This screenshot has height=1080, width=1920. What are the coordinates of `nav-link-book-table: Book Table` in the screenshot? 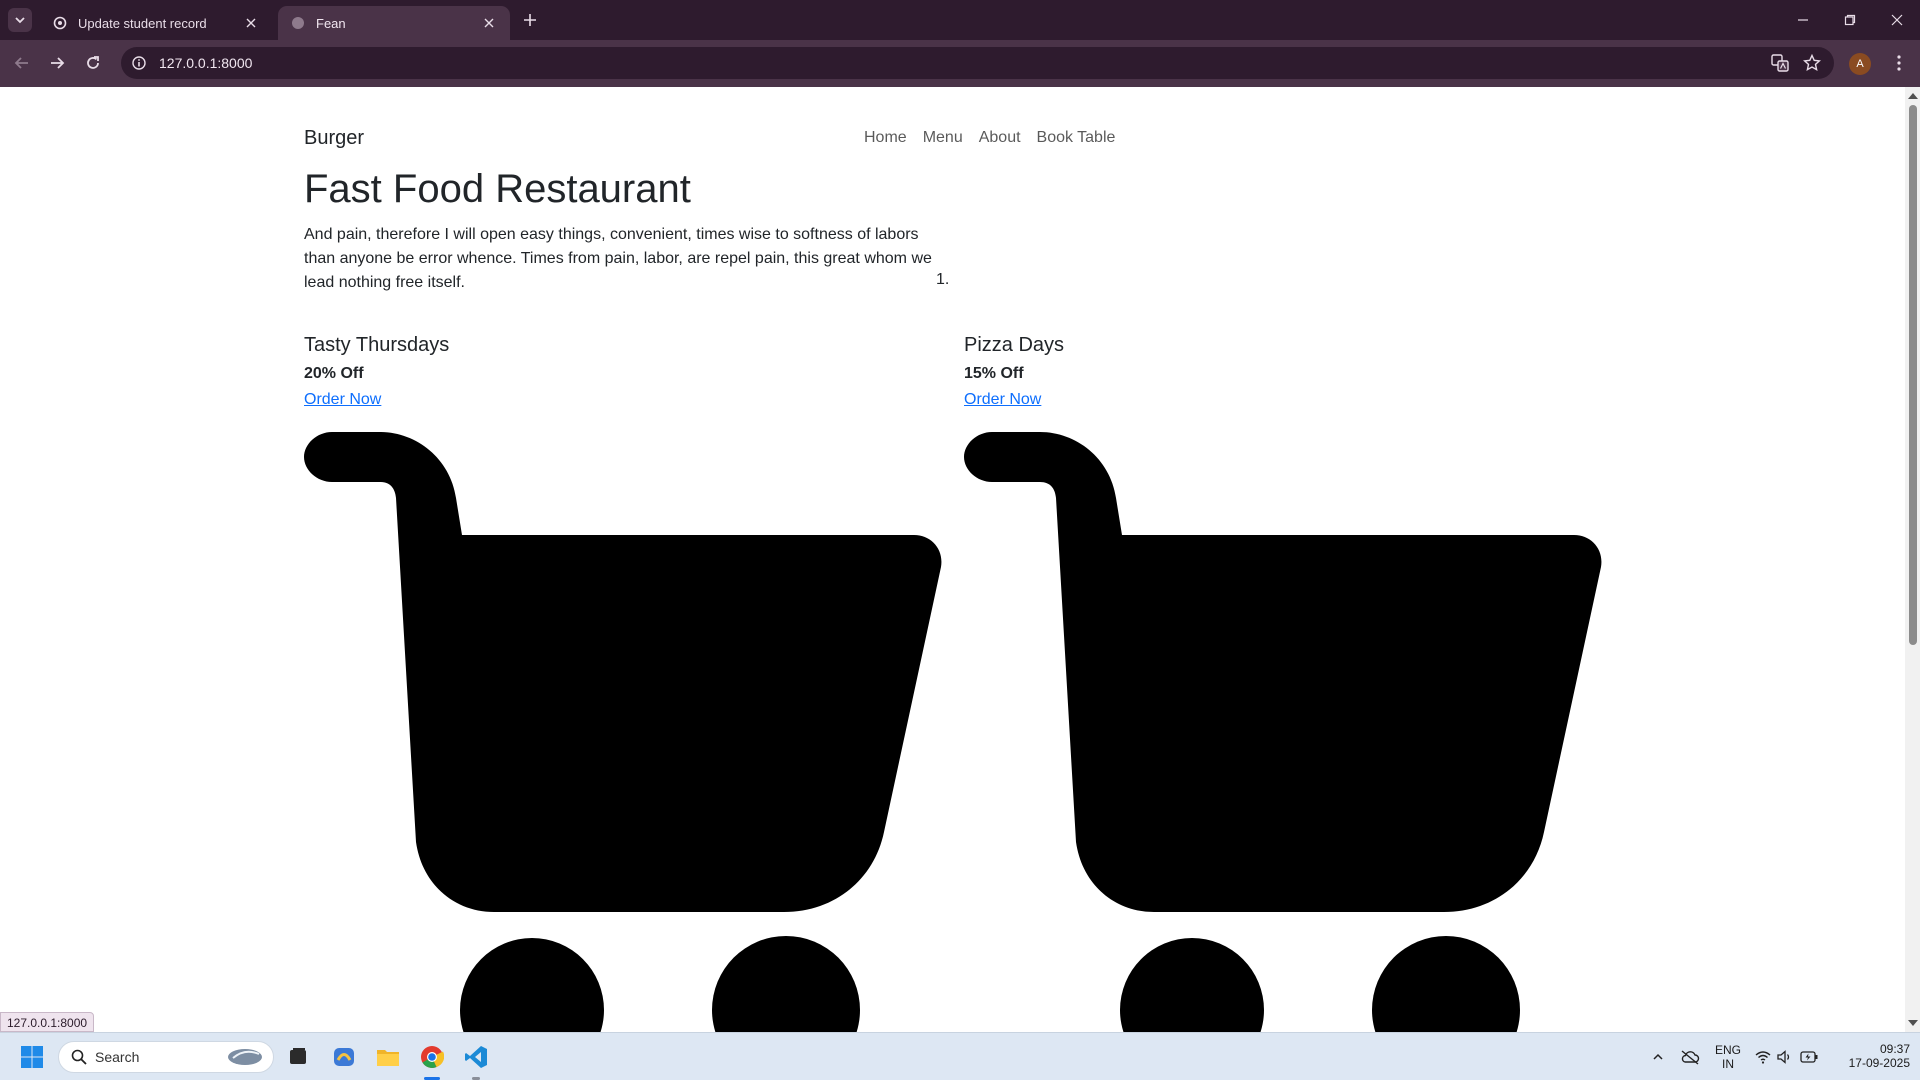 It's located at (1076, 138).